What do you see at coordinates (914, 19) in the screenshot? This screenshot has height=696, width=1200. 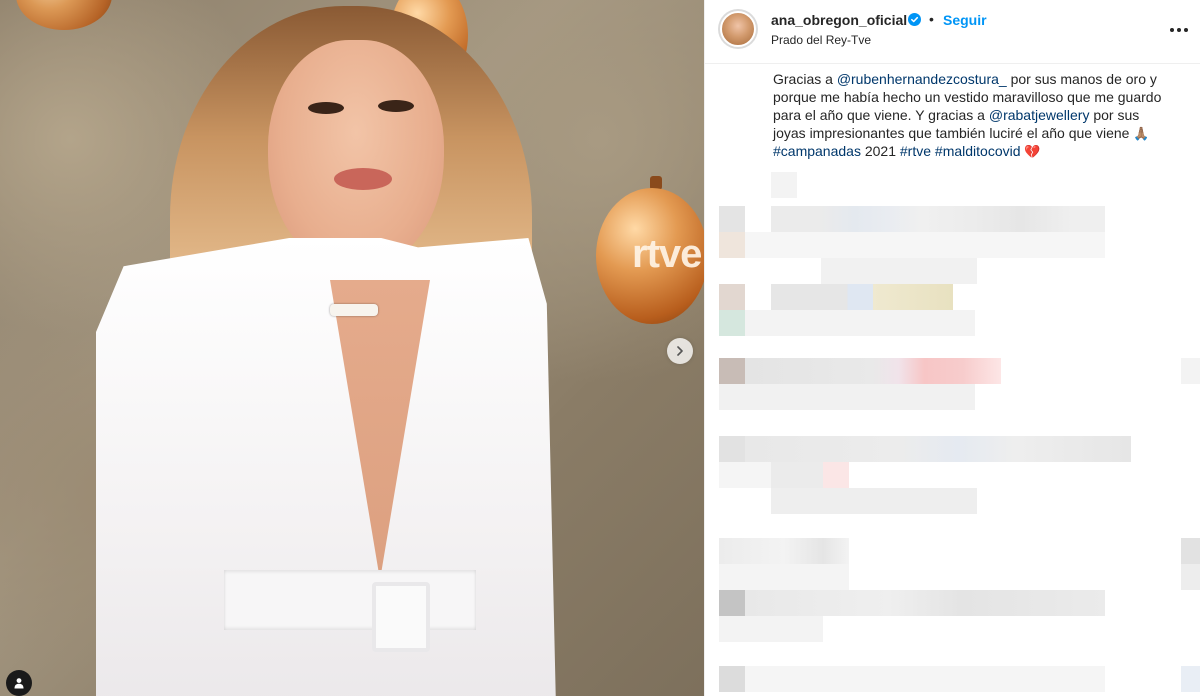 I see `verified-badge-icon` at bounding box center [914, 19].